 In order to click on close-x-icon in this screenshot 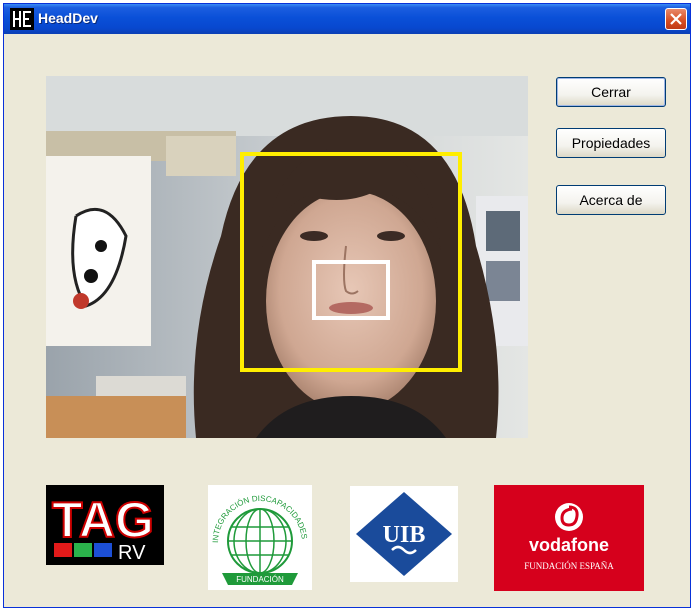, I will do `click(676, 19)`.